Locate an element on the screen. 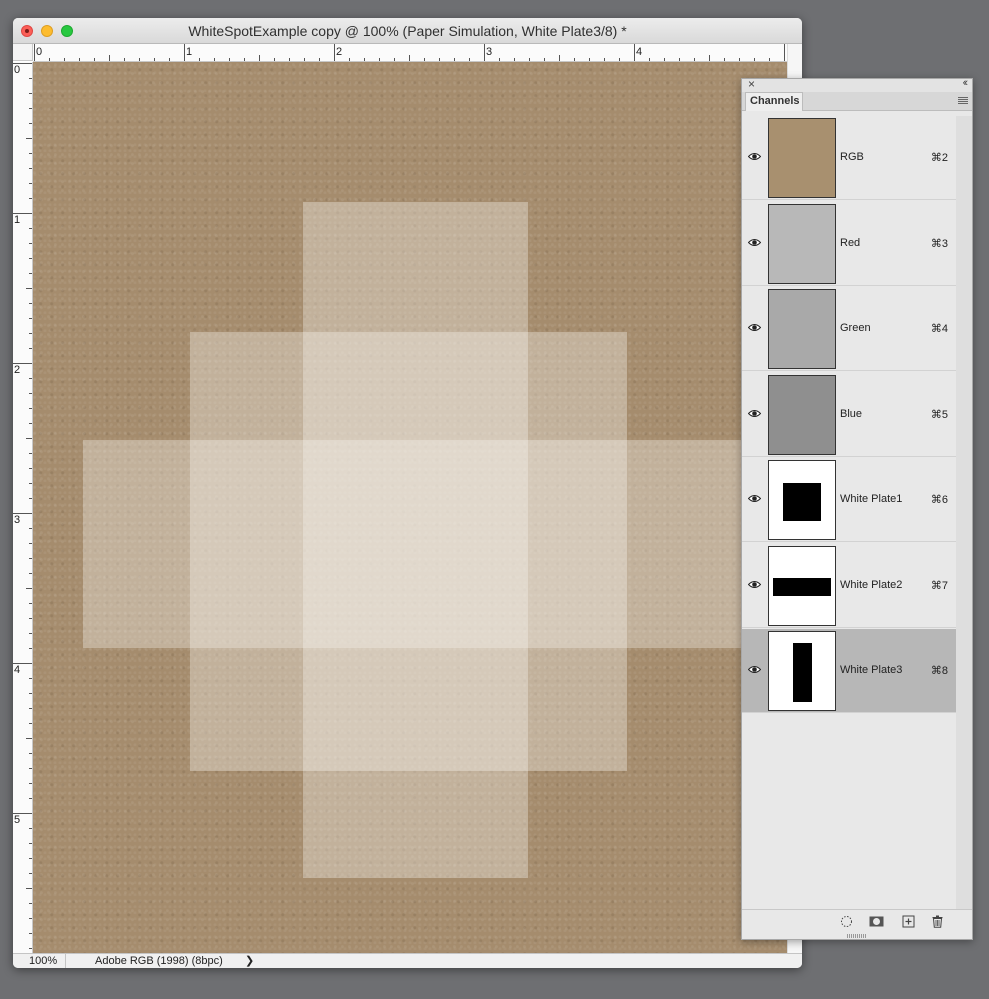 The width and height of the screenshot is (989, 999). status-bar: 100% Adobe RGB (1998) (8bpc) ❯ is located at coordinates (407, 960).